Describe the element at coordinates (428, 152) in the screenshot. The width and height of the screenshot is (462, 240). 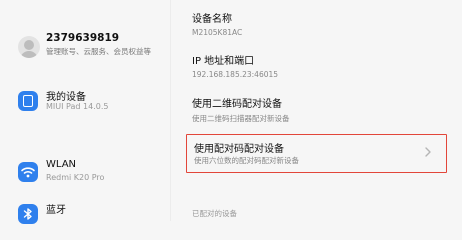
I see `chevron-right-icon` at that location.